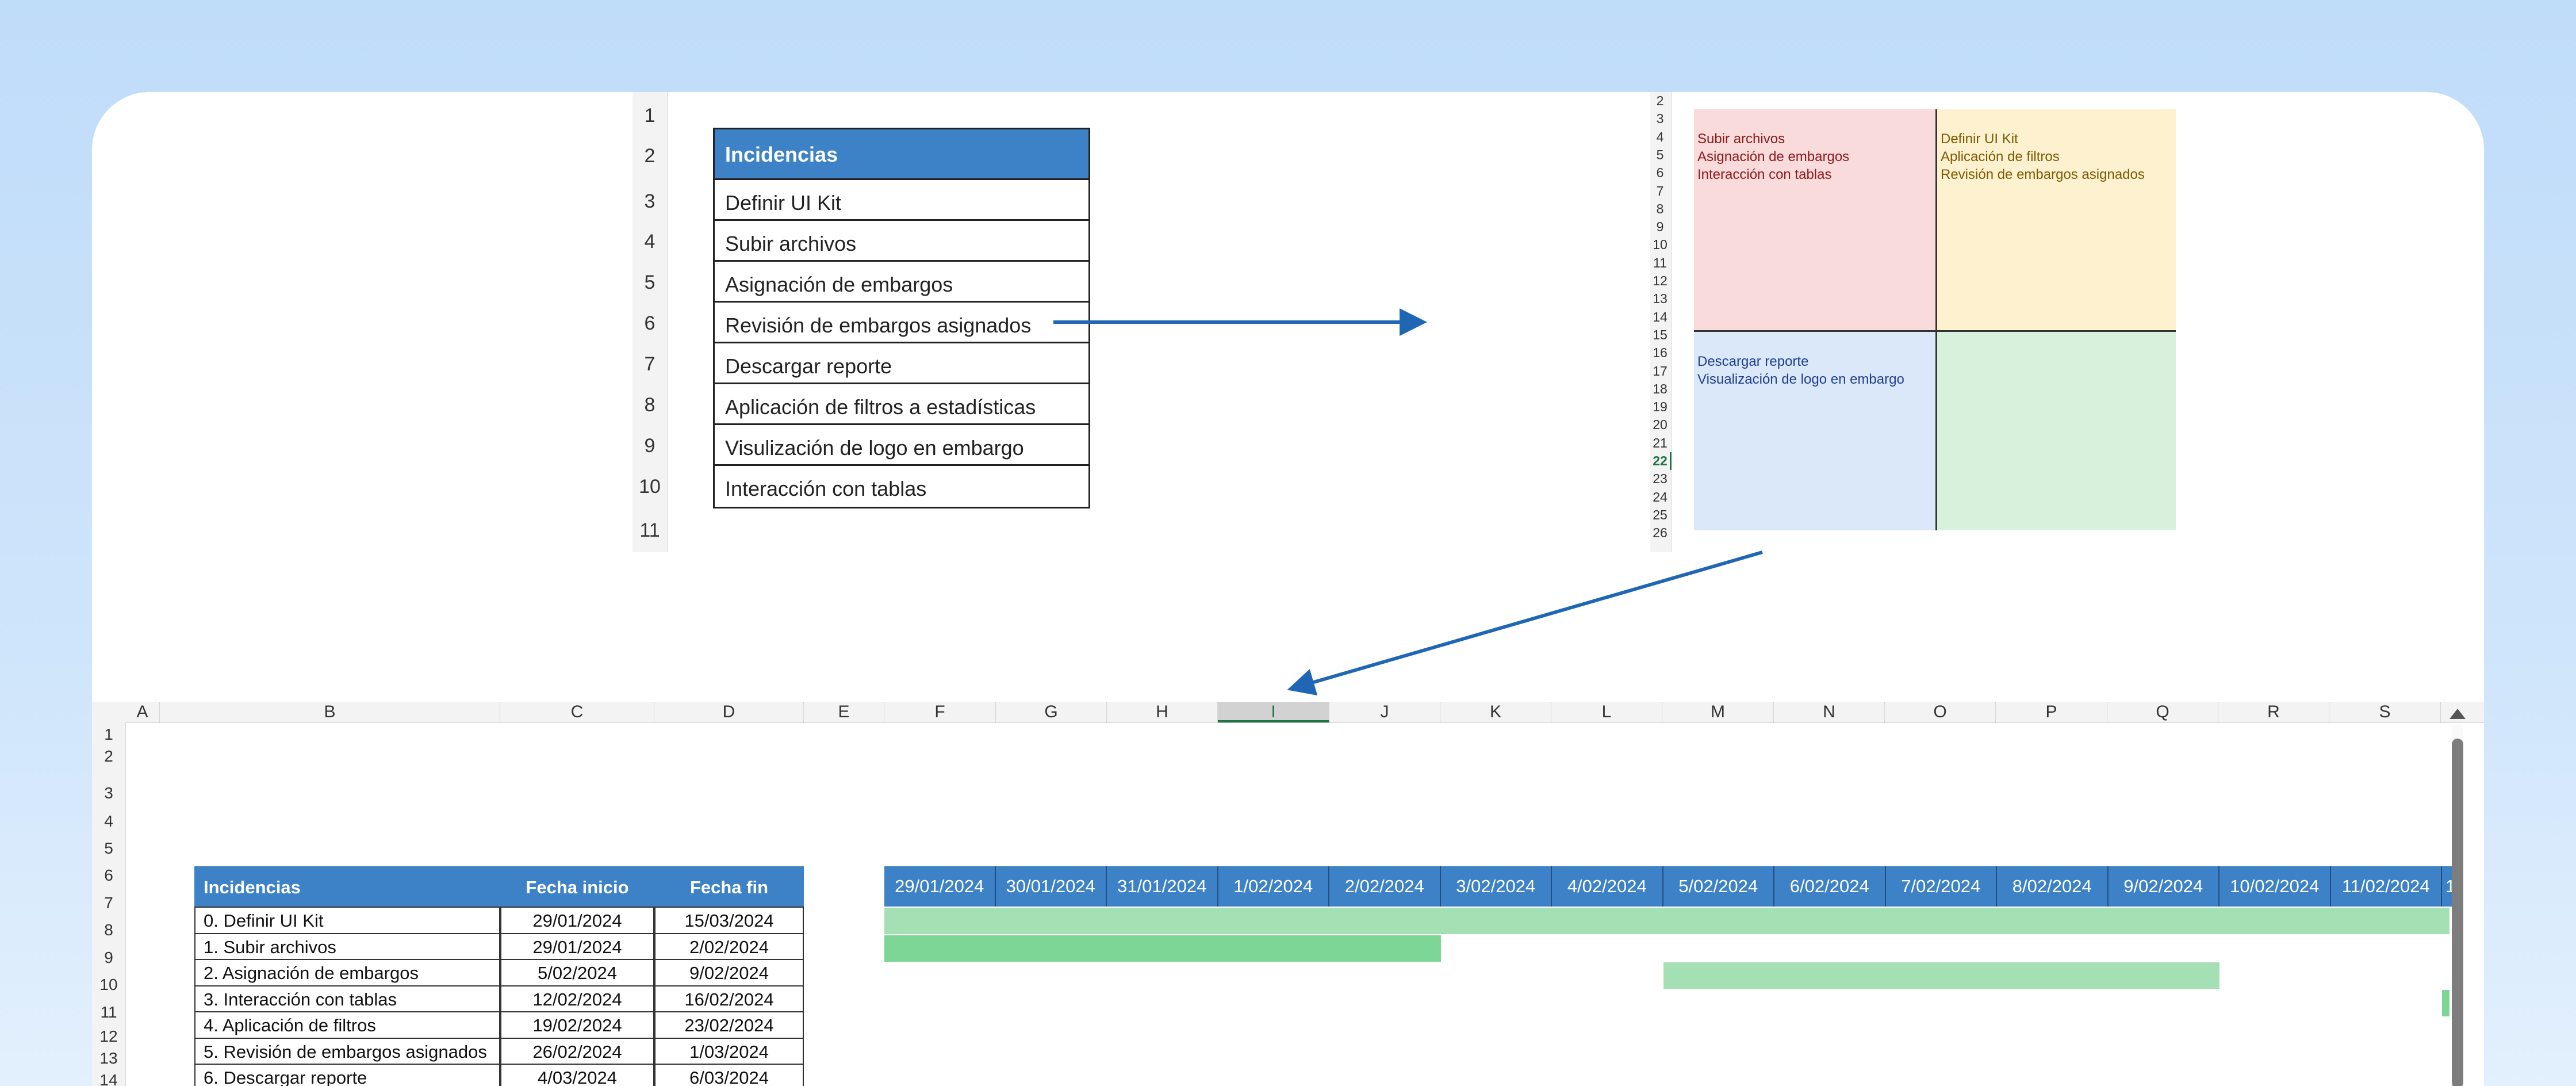  Describe the element at coordinates (347, 1051) in the screenshot. I see `table-cell: 5. Revisión de embargos asignados` at that location.